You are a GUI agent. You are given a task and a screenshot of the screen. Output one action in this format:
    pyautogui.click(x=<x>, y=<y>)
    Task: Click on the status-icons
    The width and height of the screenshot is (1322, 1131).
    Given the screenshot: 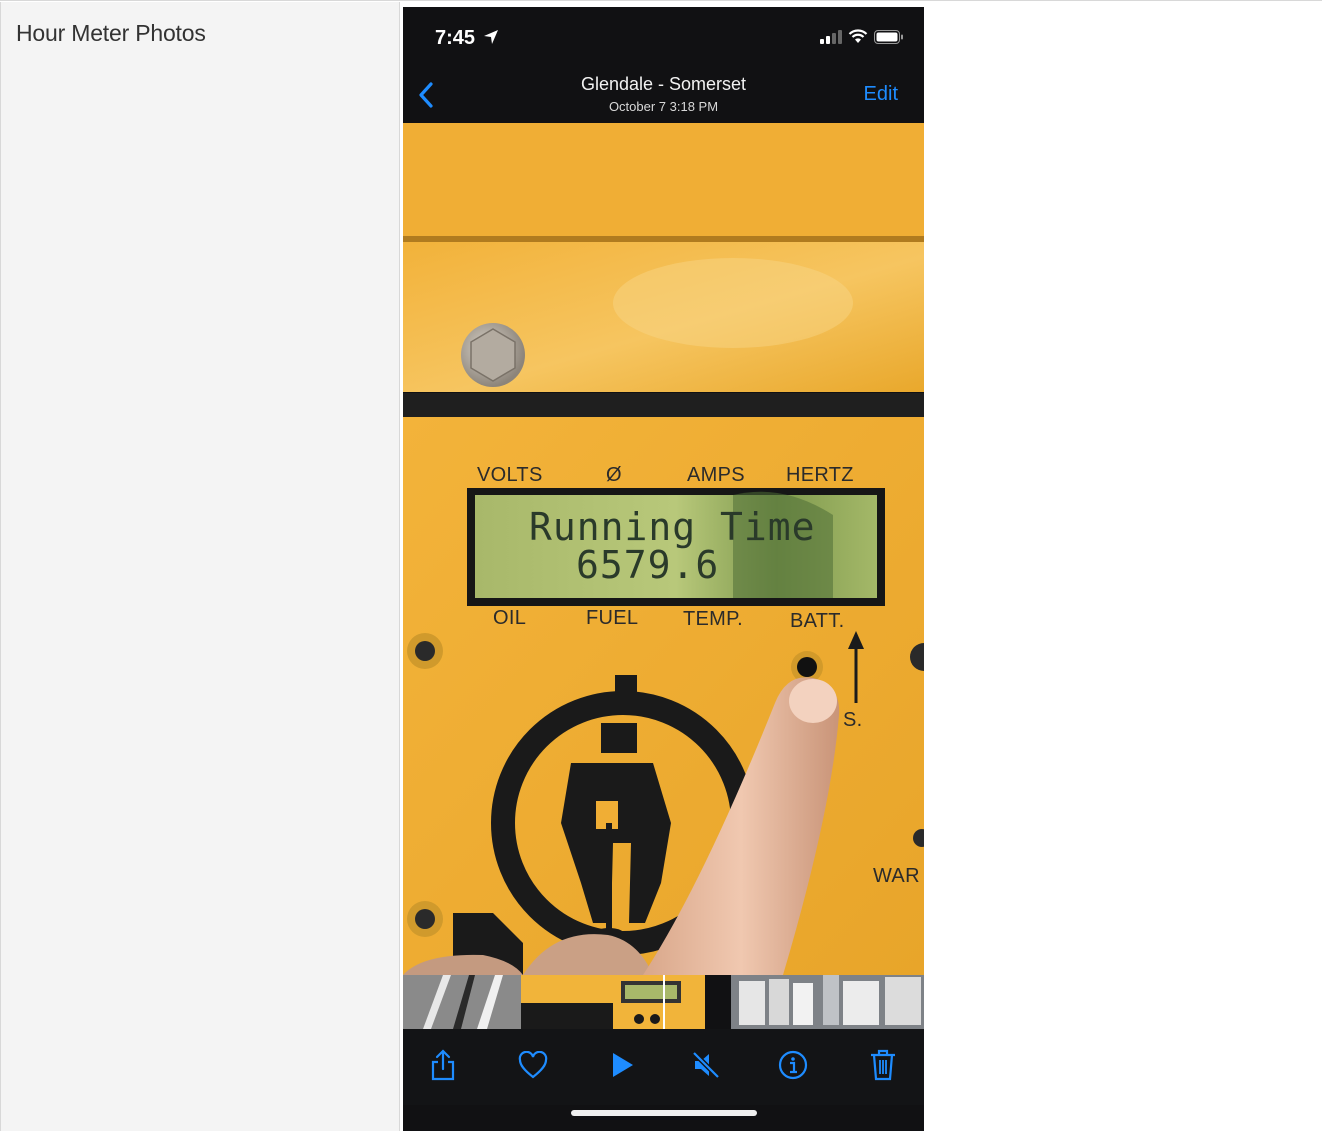 What is the action you would take?
    pyautogui.click(x=862, y=36)
    